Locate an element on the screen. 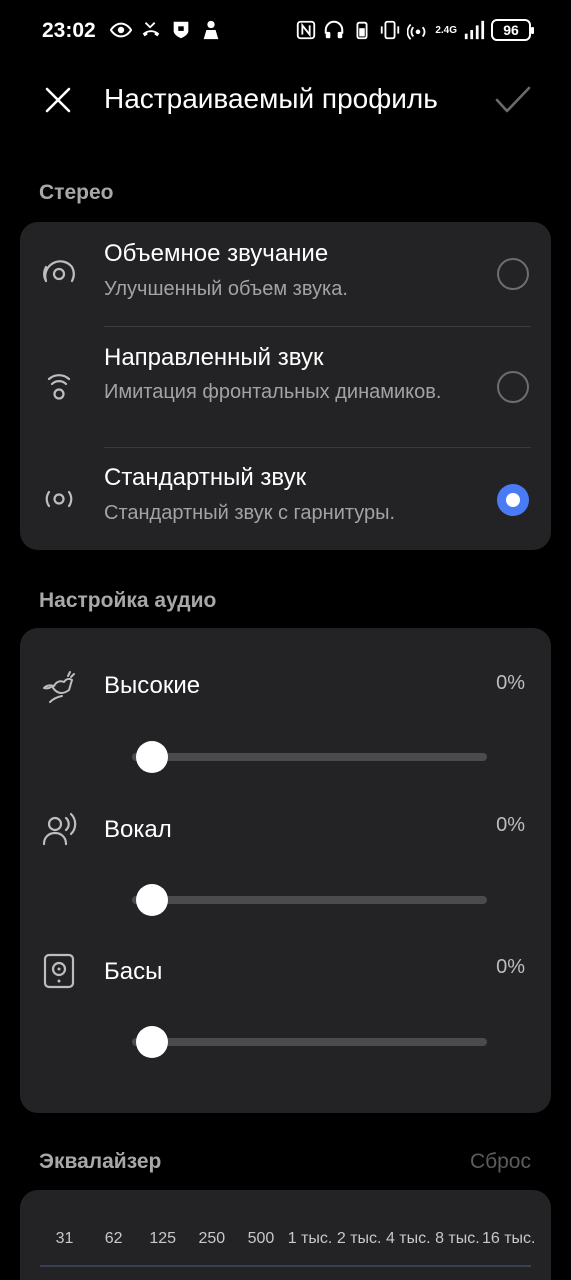  stereo-section-title: Стерео is located at coordinates (76, 192).